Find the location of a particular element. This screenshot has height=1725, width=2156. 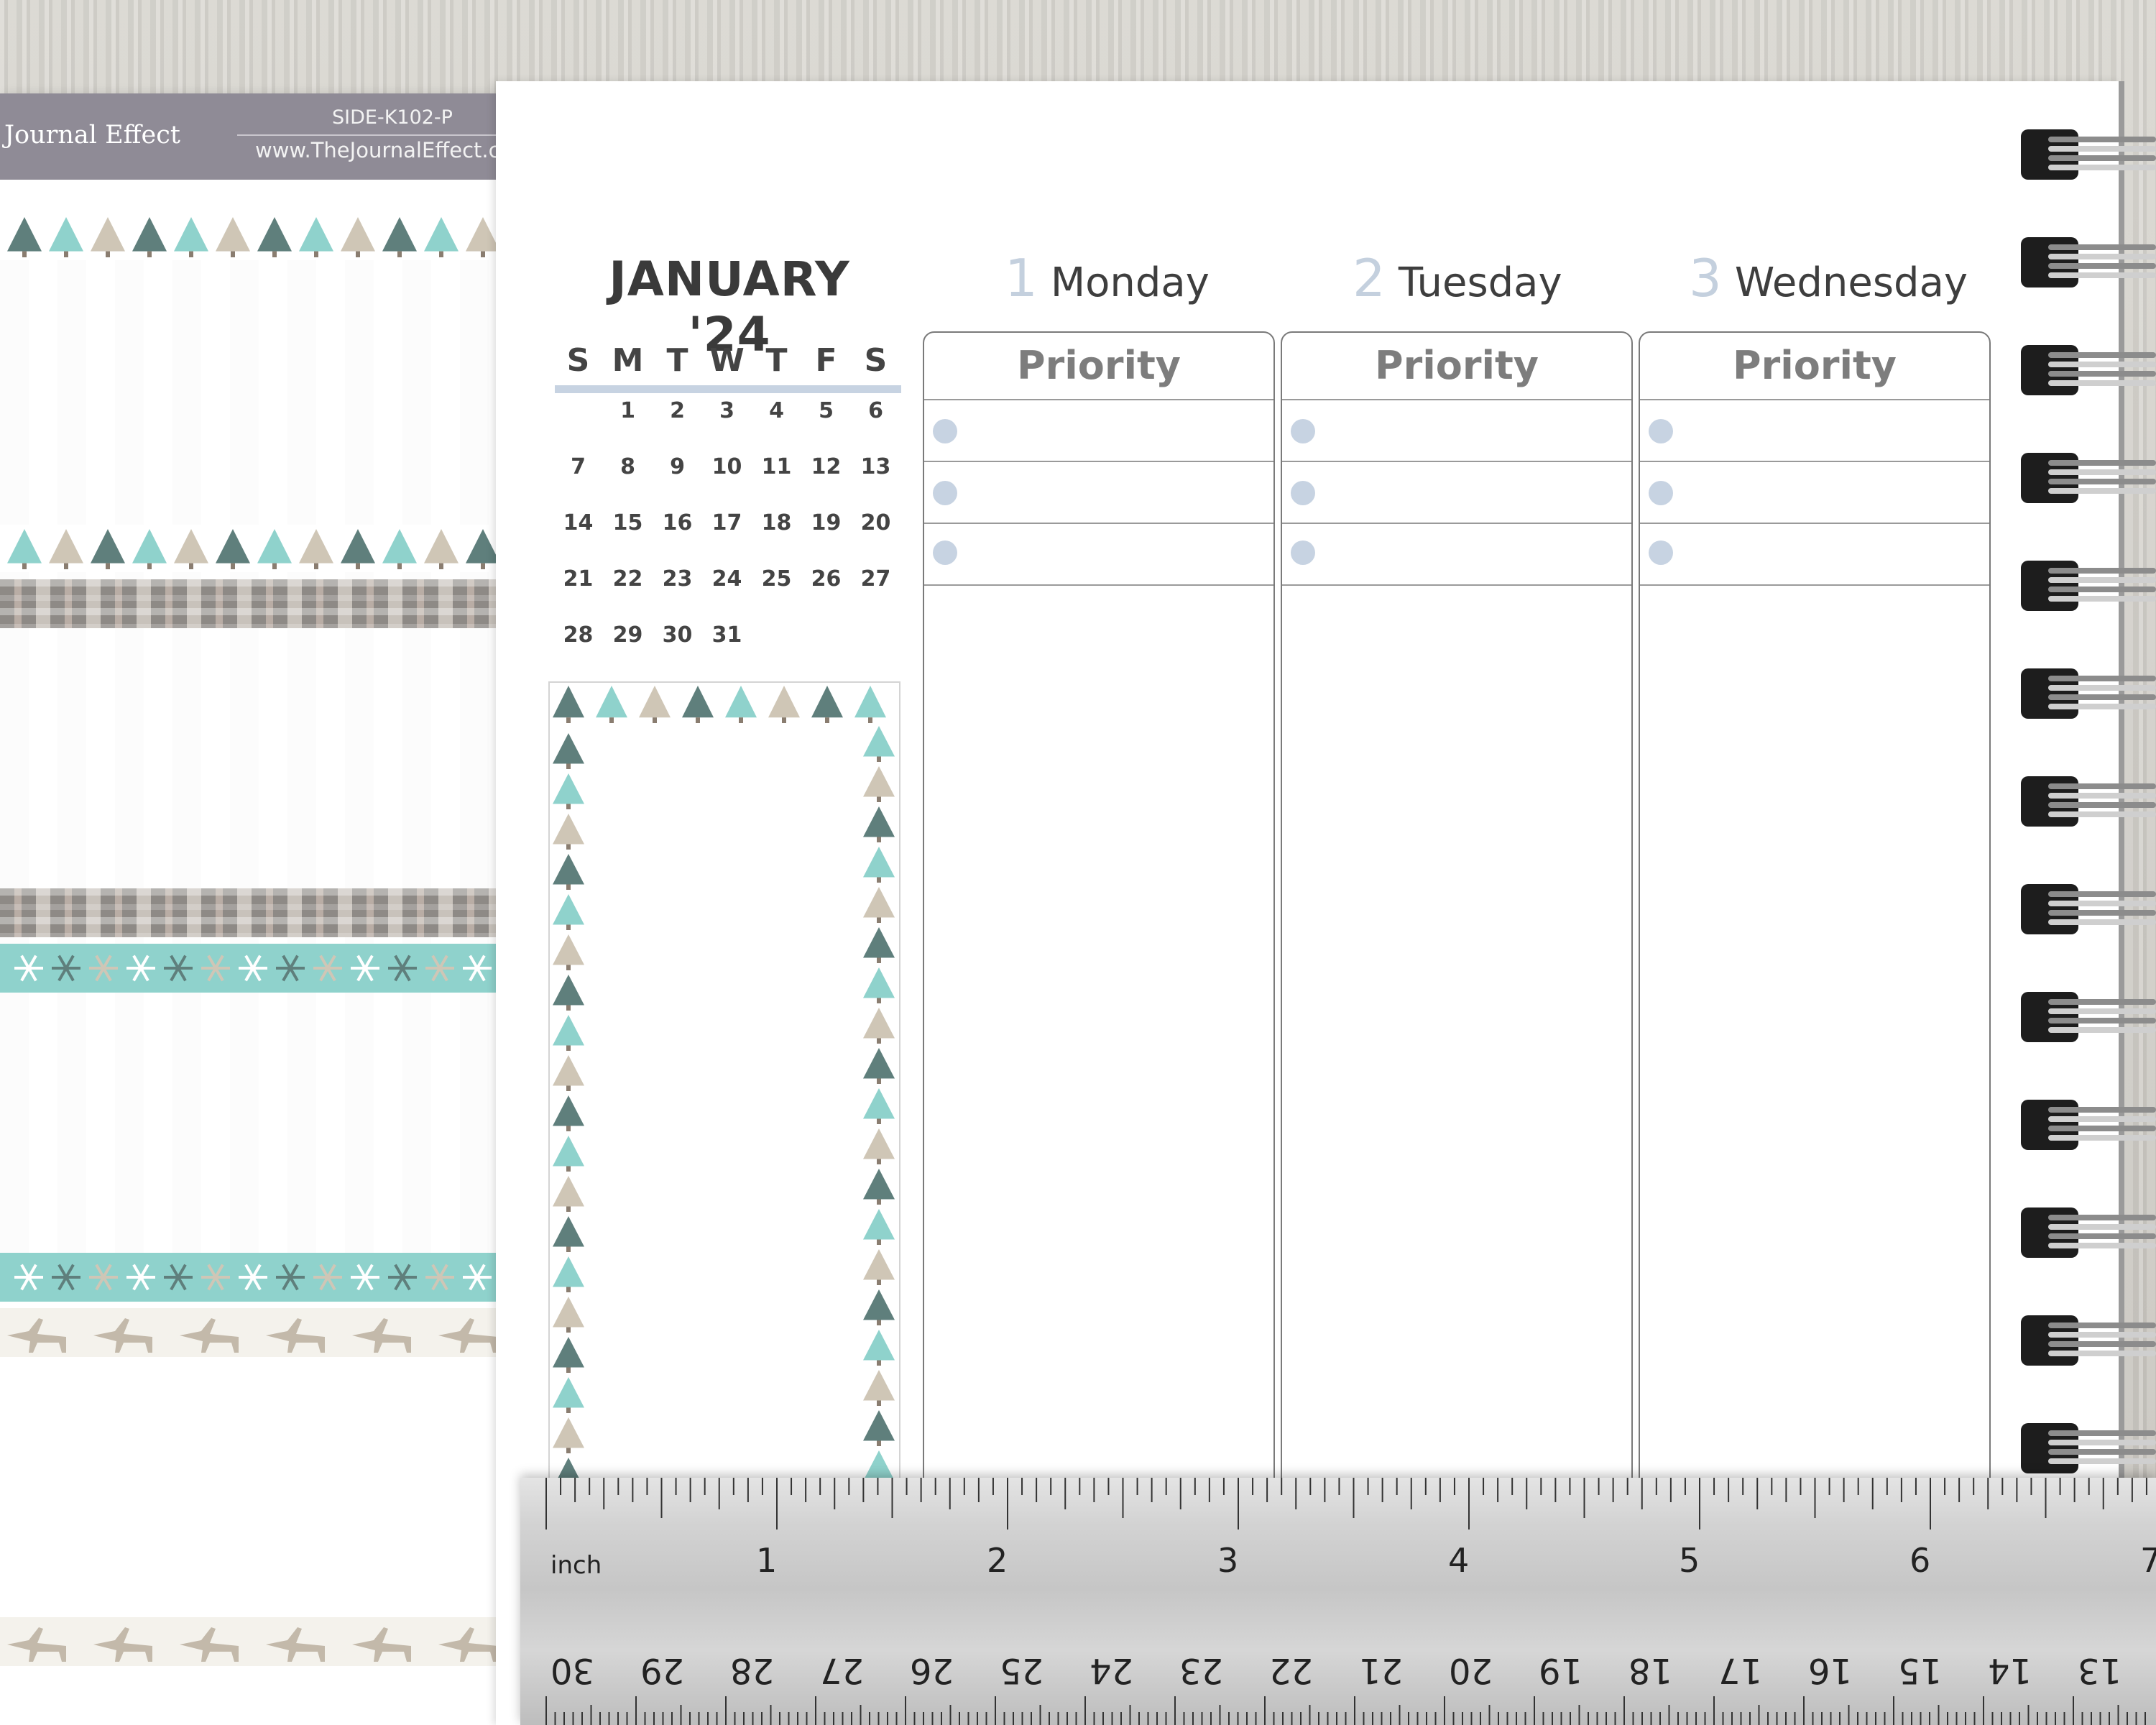

website-url: www.TheJournalEffect.c is located at coordinates (375, 150).